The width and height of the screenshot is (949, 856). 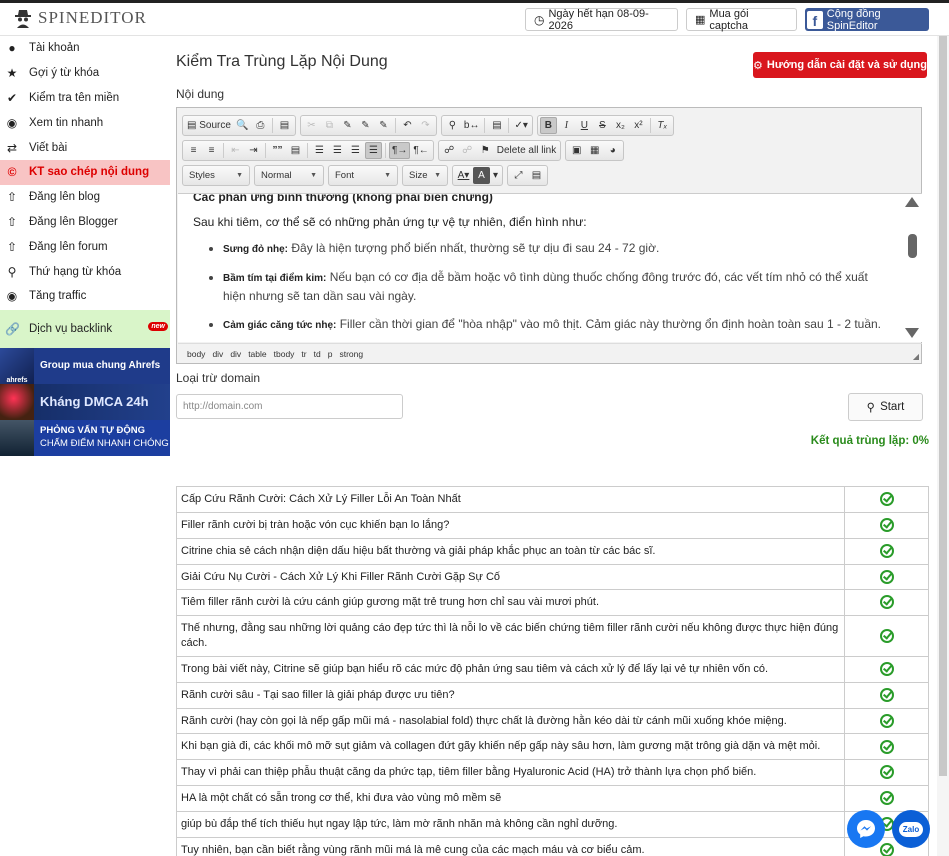 What do you see at coordinates (866, 829) in the screenshot?
I see `messenger-chat-button` at bounding box center [866, 829].